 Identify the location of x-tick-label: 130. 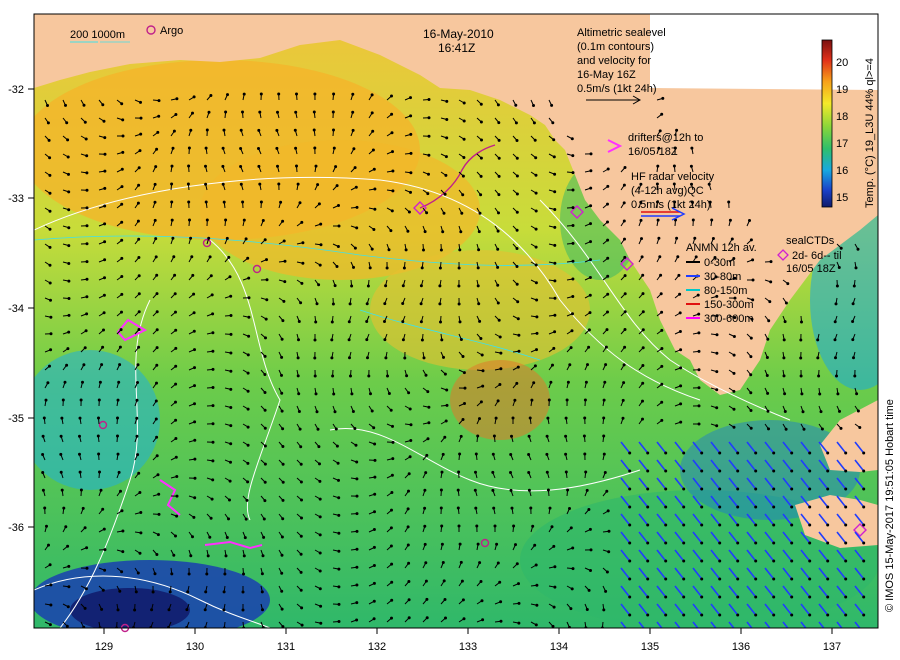
(195, 647).